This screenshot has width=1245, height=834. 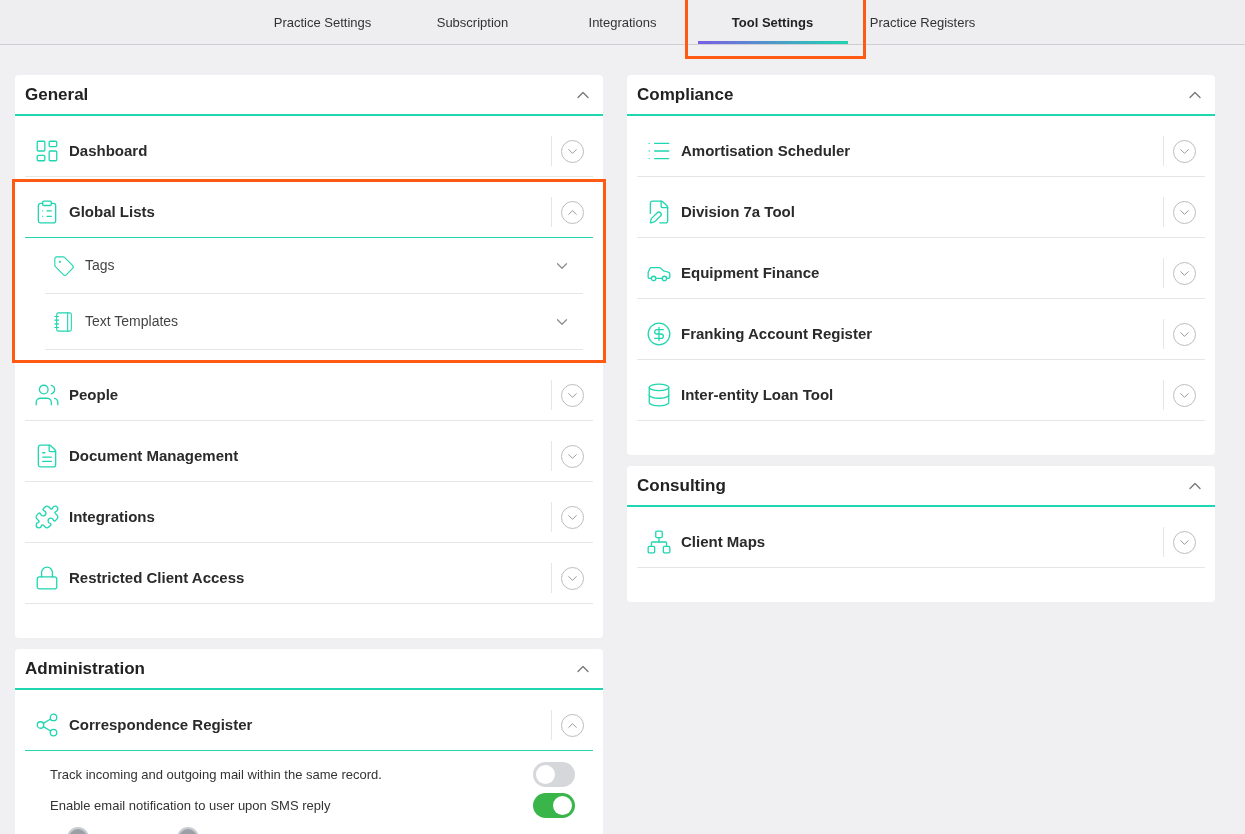 I want to click on setting-label: Enable email notification to user upon SMS reply, so click(x=191, y=805).